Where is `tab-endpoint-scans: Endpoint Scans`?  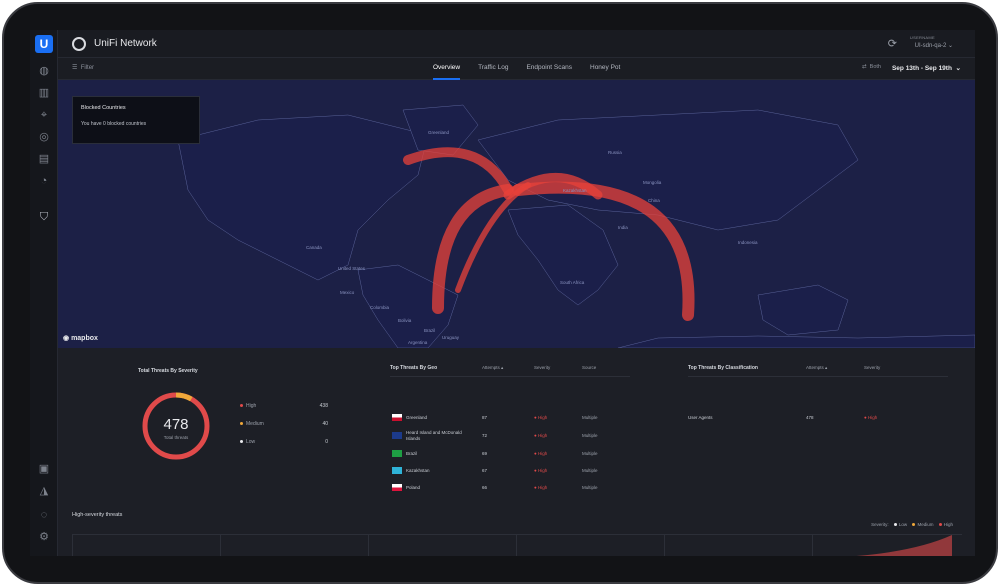 tab-endpoint-scans: Endpoint Scans is located at coordinates (549, 69).